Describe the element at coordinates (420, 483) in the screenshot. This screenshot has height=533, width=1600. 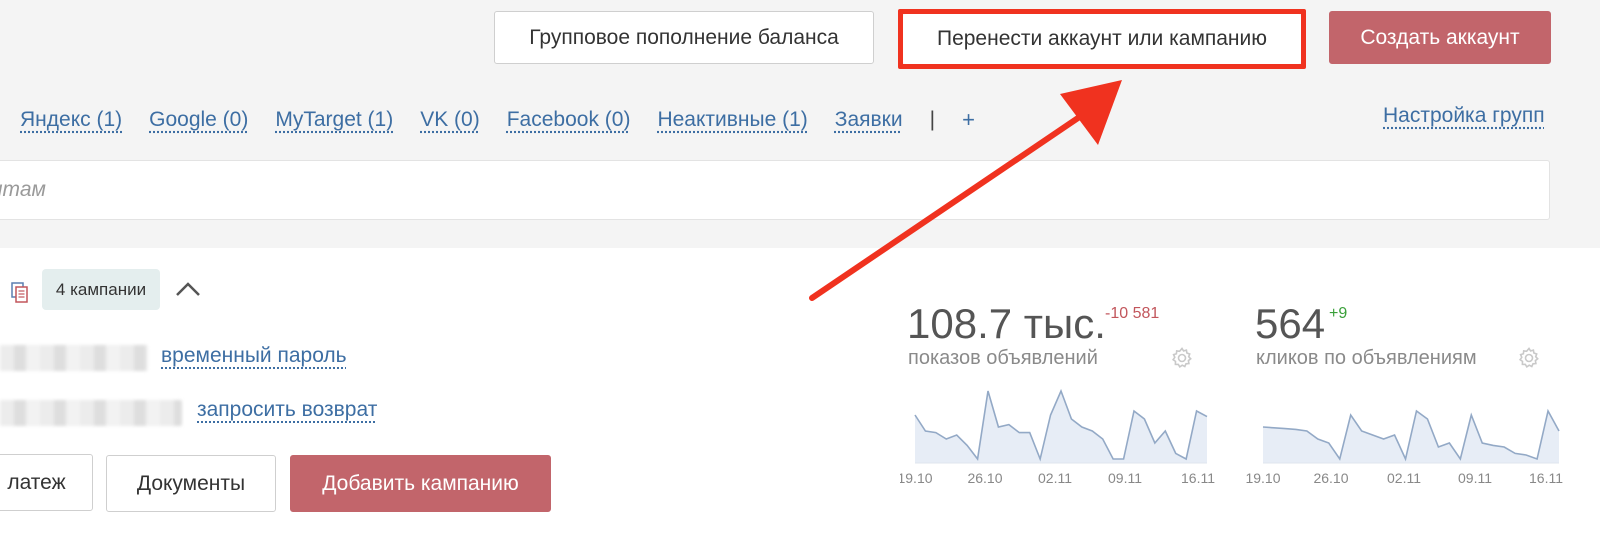
I see `add-campaign-button: Добавить кампанию` at that location.